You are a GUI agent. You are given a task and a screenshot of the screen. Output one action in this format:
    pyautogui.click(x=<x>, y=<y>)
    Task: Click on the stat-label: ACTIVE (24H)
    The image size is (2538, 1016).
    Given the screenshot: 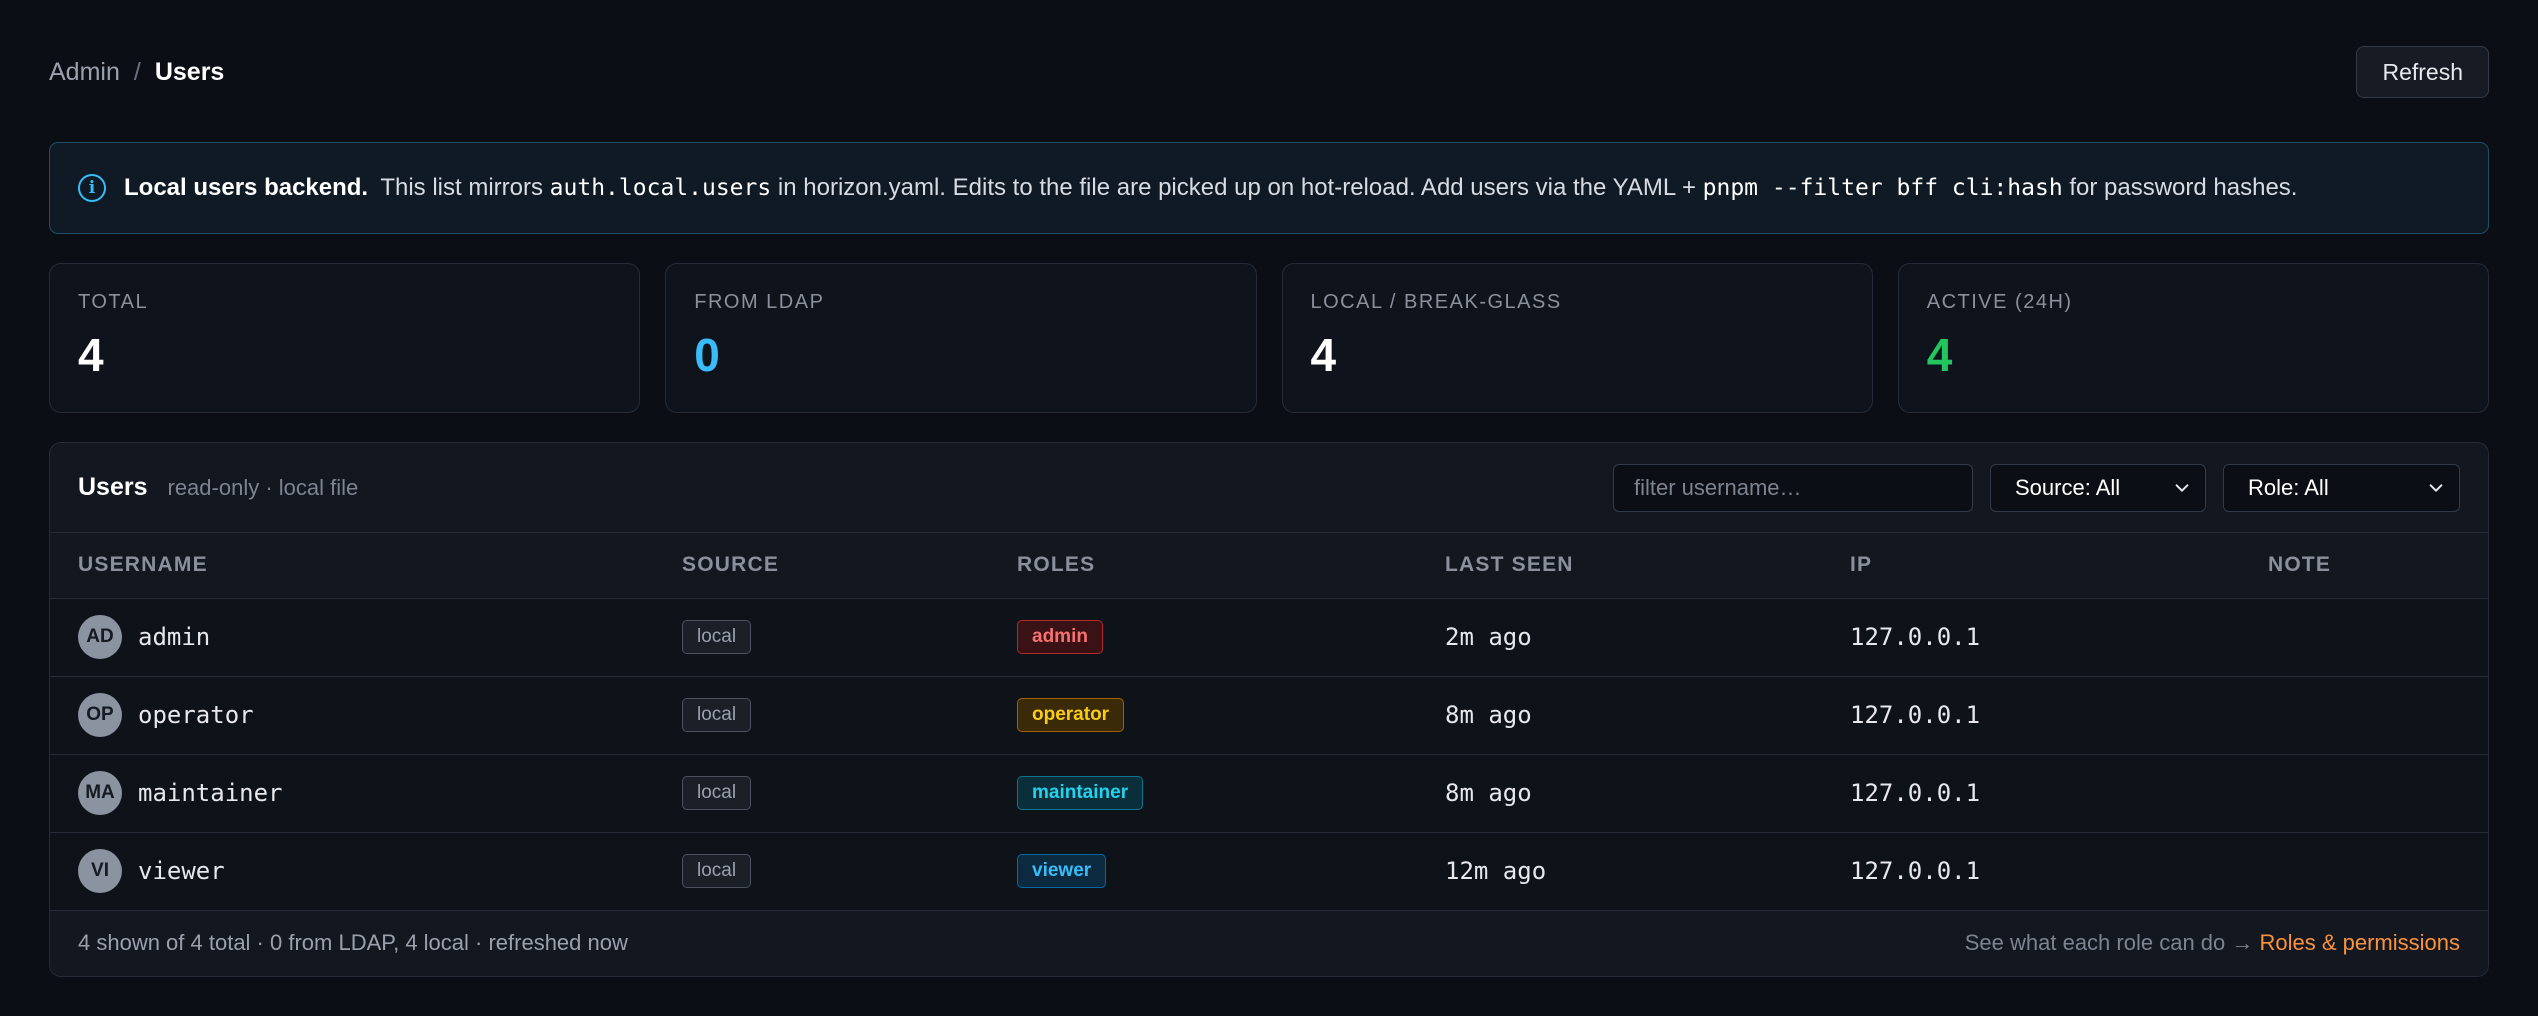 What is the action you would take?
    pyautogui.click(x=1999, y=302)
    